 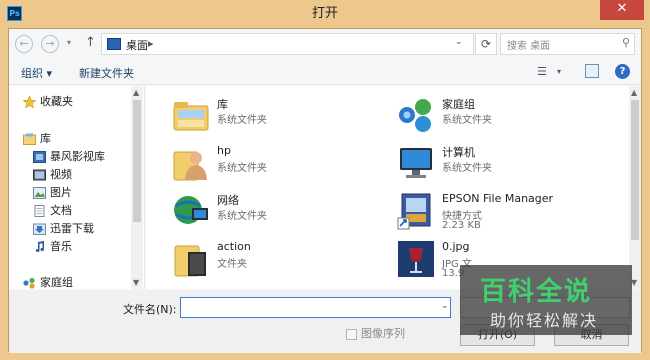 I want to click on dialog-title: 打开, so click(x=324, y=13).